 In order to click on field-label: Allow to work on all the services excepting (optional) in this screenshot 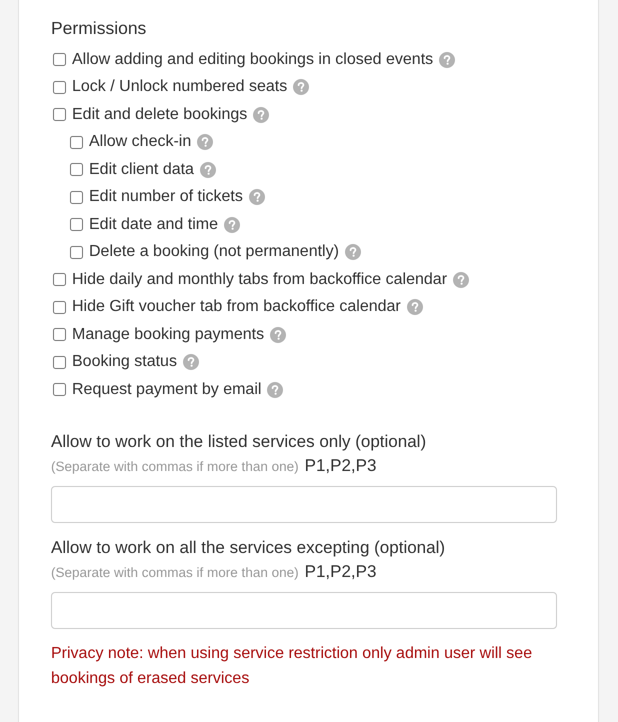, I will do `click(248, 547)`.